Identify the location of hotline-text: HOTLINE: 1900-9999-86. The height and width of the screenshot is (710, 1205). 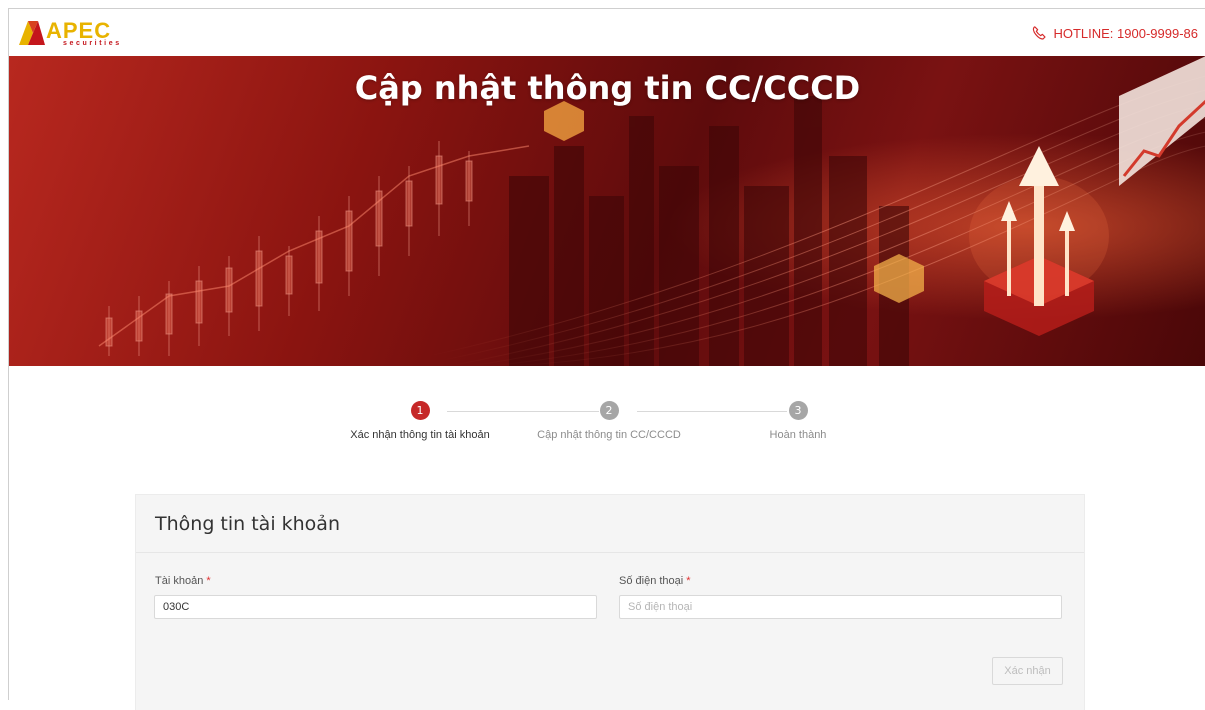
(1125, 33).